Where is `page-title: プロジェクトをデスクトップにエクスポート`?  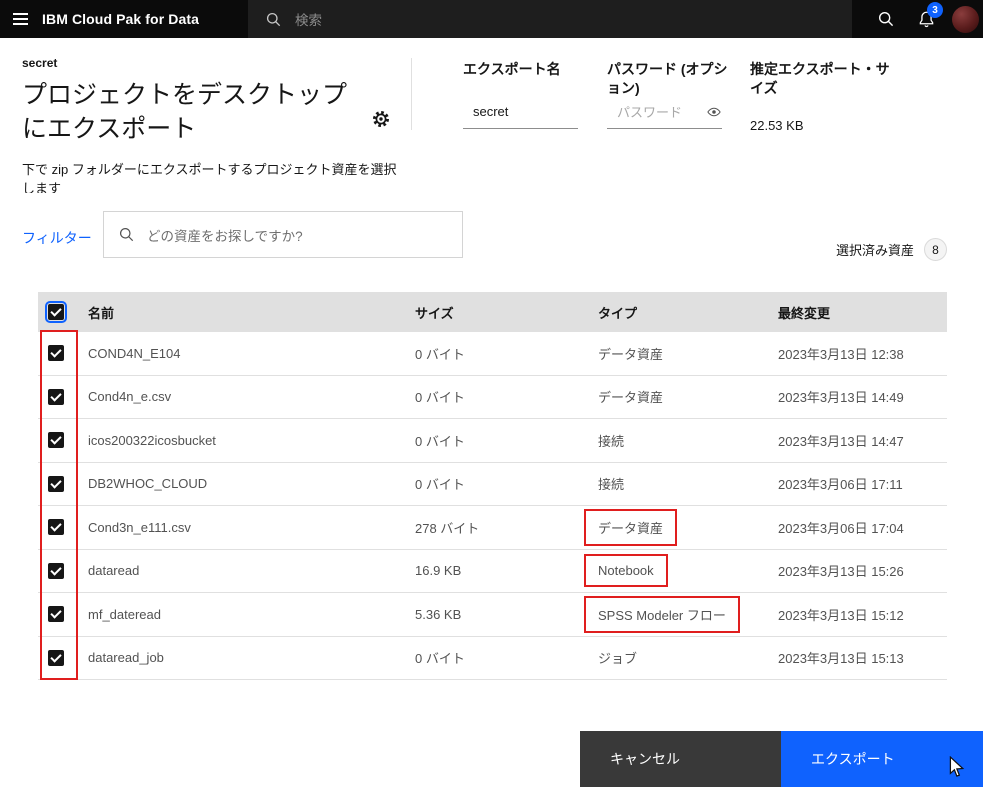
page-title: プロジェクトをデスクトップにエクスポート is located at coordinates (185, 112).